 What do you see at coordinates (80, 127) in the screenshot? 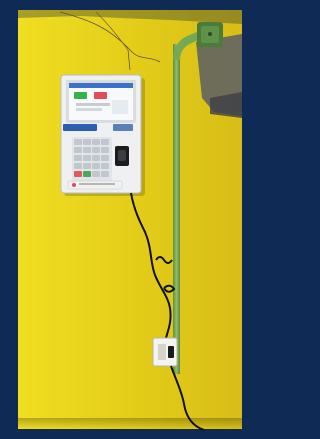
I see `brand-label` at bounding box center [80, 127].